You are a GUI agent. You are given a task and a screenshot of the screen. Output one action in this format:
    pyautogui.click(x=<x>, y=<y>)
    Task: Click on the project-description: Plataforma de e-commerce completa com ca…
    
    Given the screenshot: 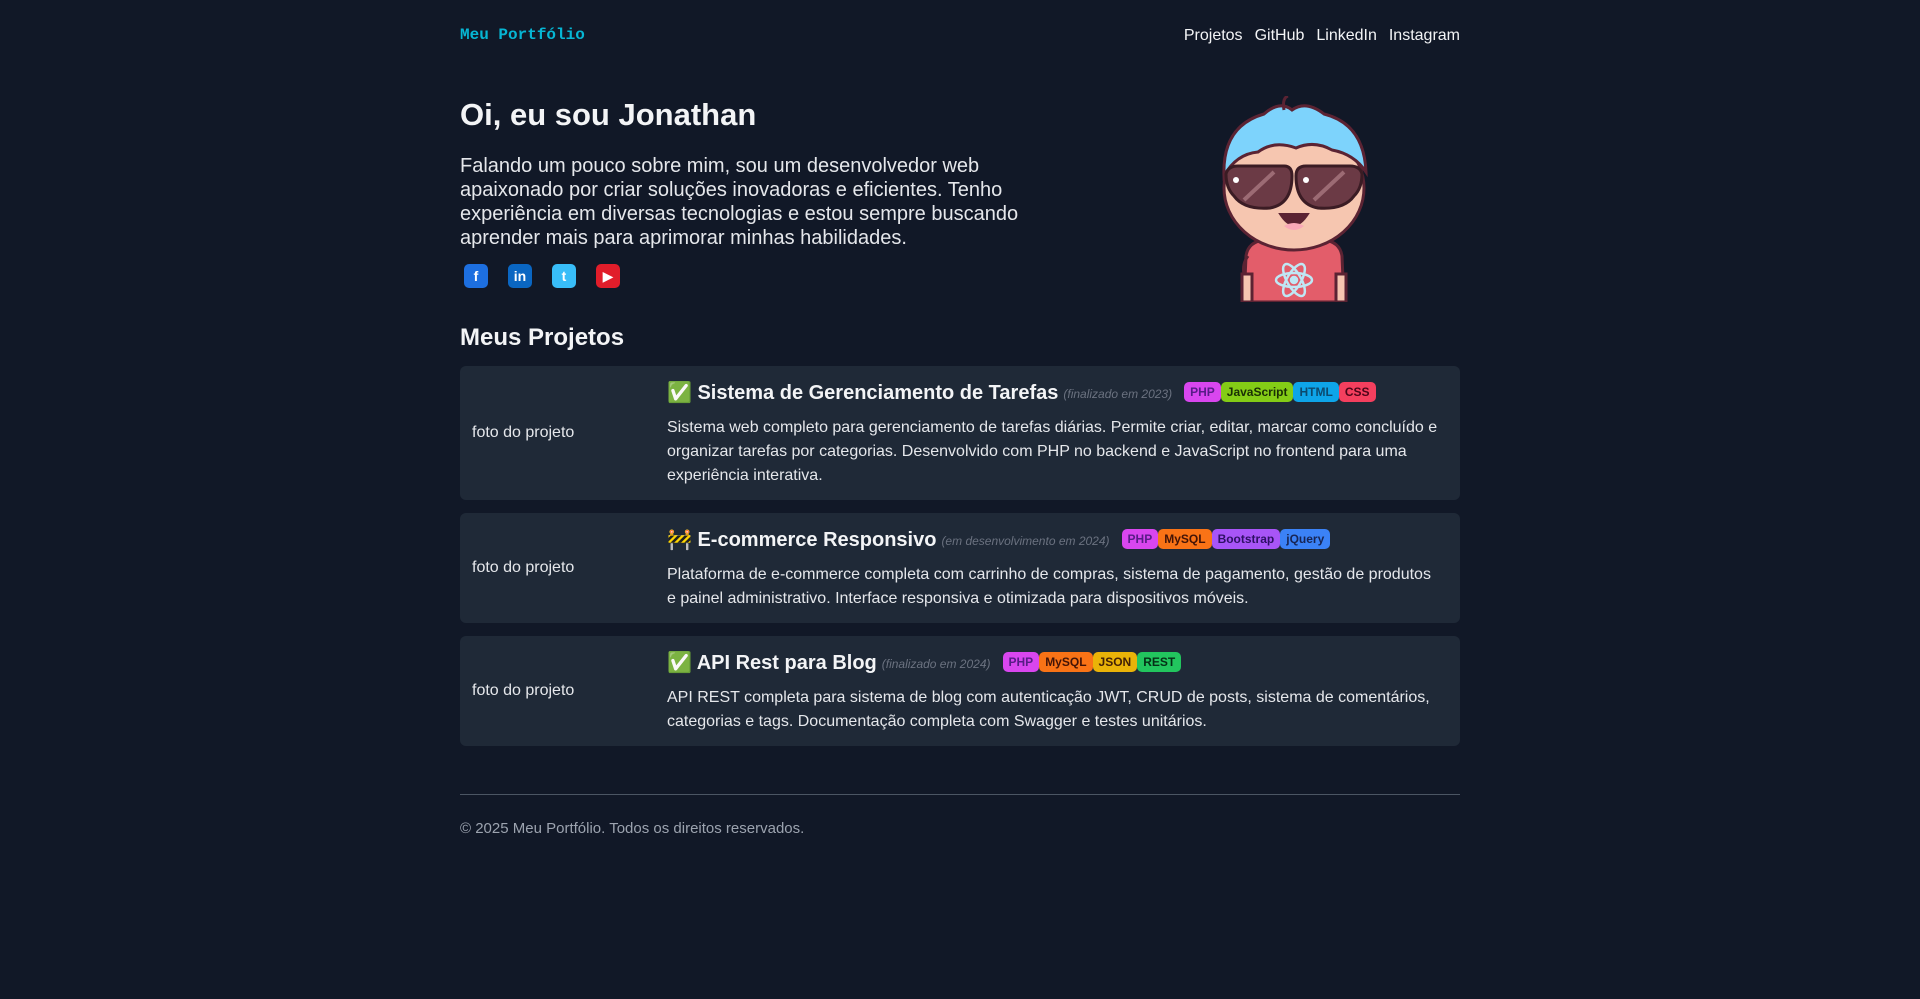 What is the action you would take?
    pyautogui.click(x=1049, y=586)
    